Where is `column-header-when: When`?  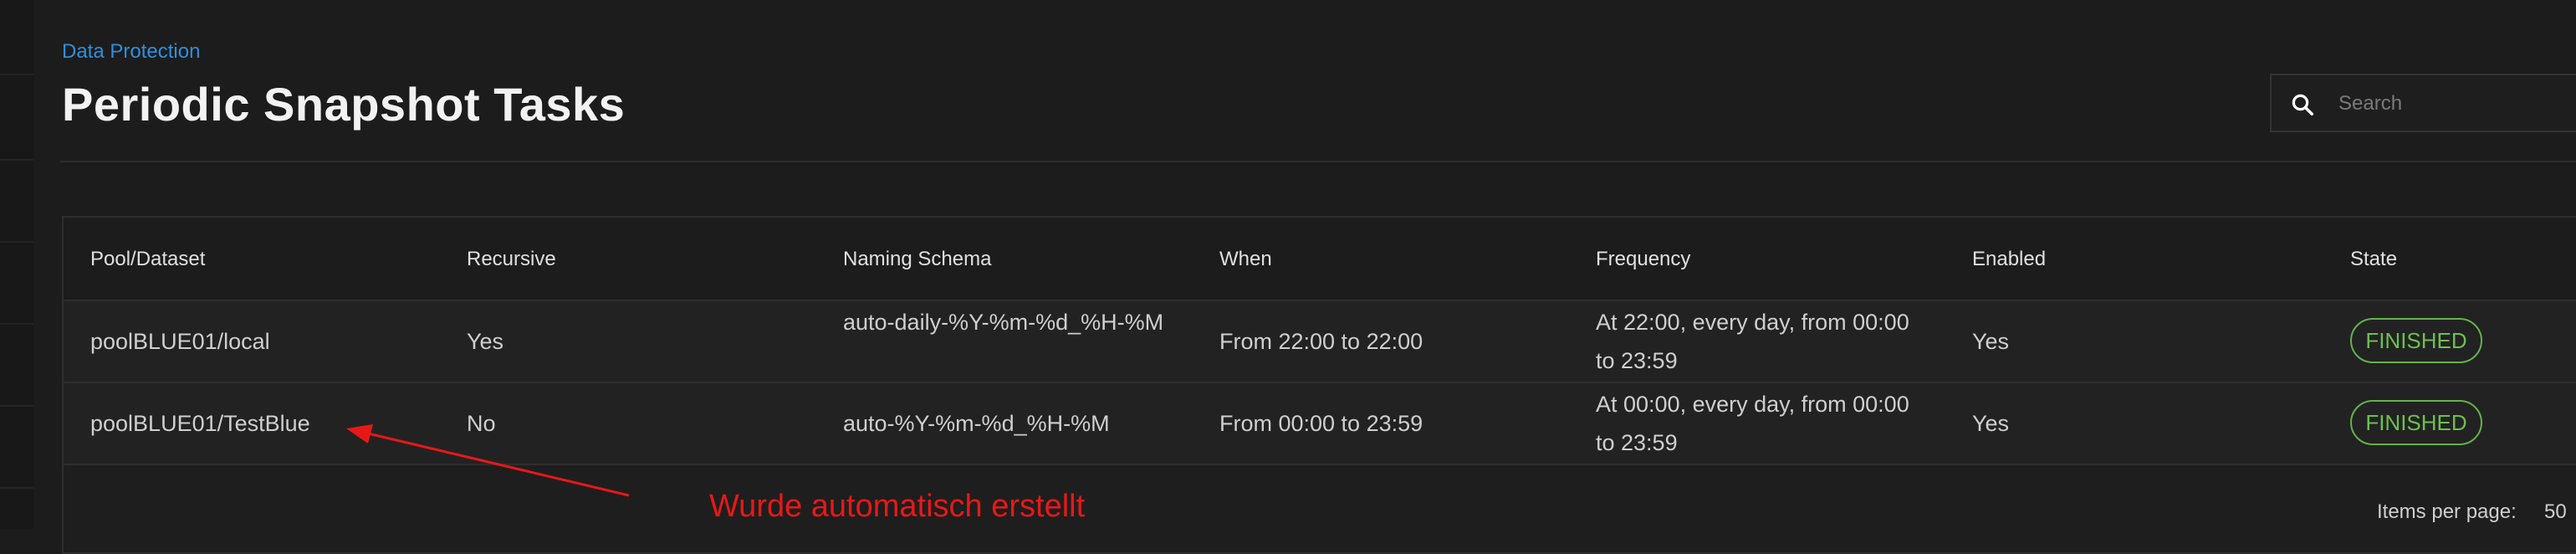 column-header-when: When is located at coordinates (1245, 259).